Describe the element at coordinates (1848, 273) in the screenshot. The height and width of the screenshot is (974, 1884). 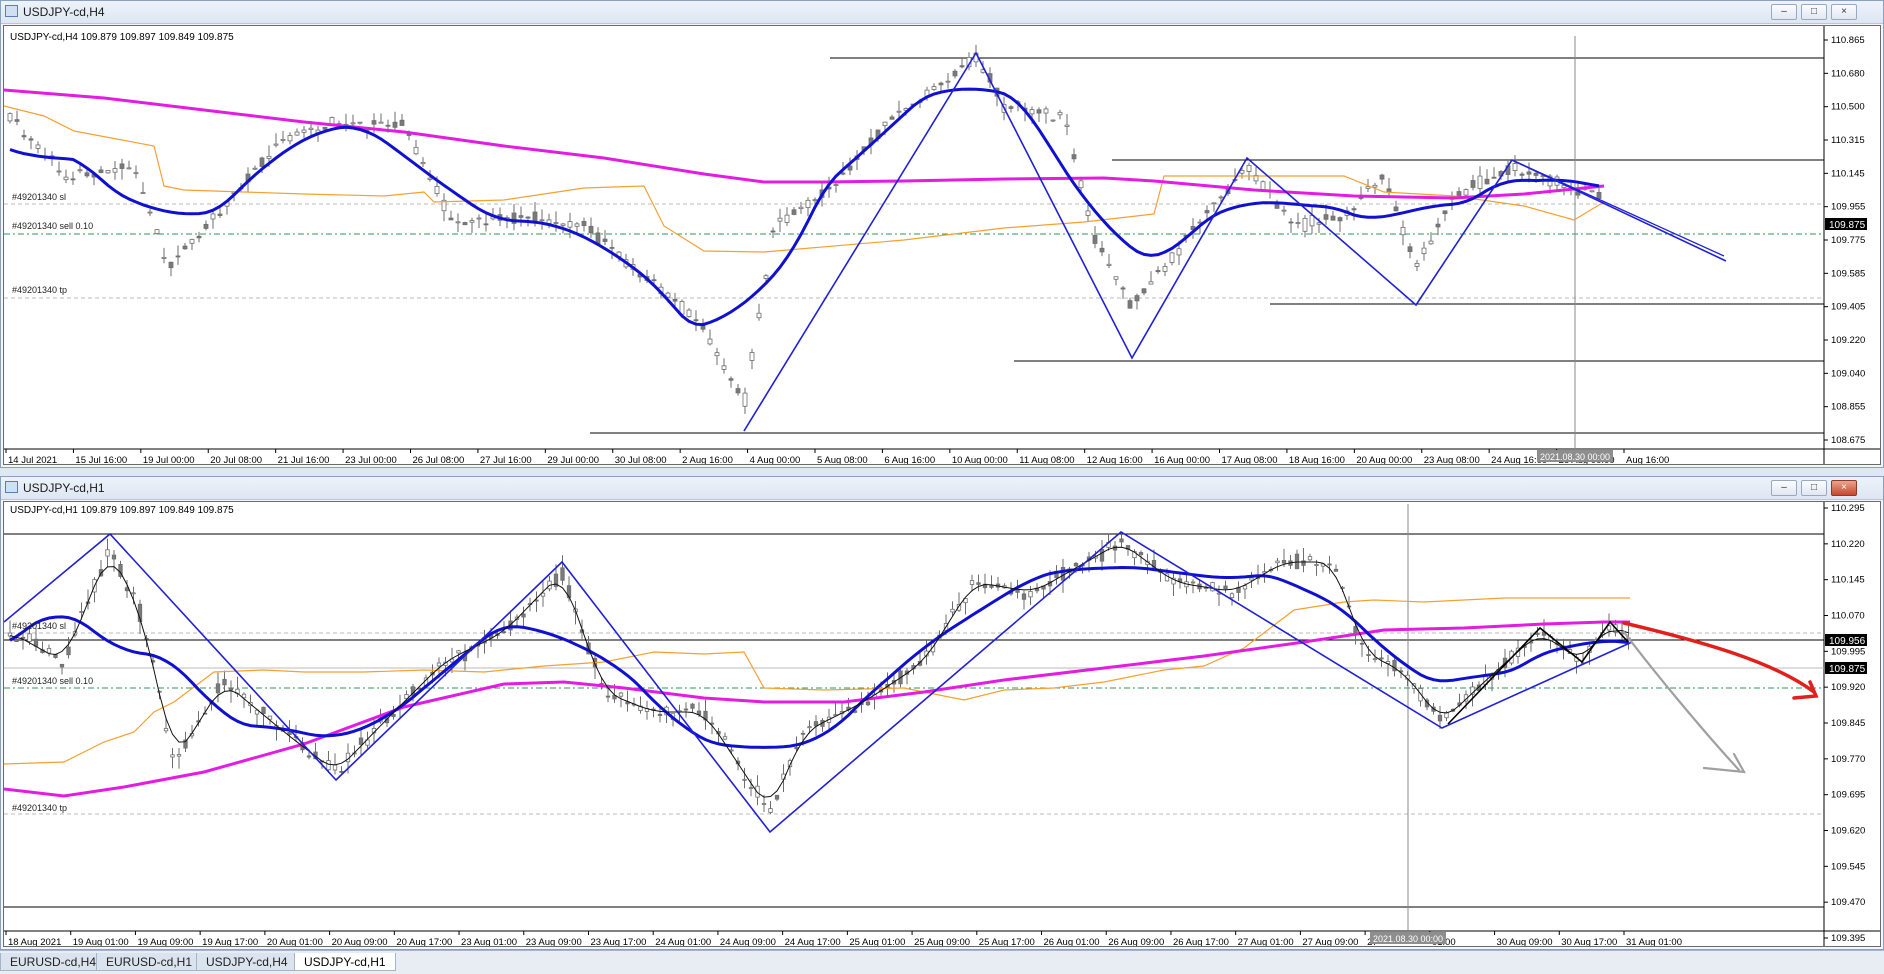
I see `price-tick-label: 109.585` at that location.